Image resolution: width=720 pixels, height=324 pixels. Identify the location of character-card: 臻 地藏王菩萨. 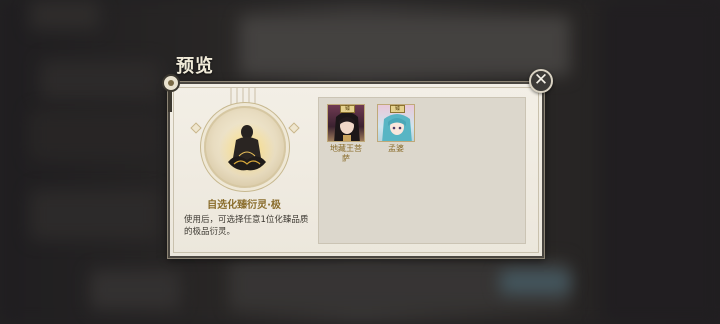
(346, 134).